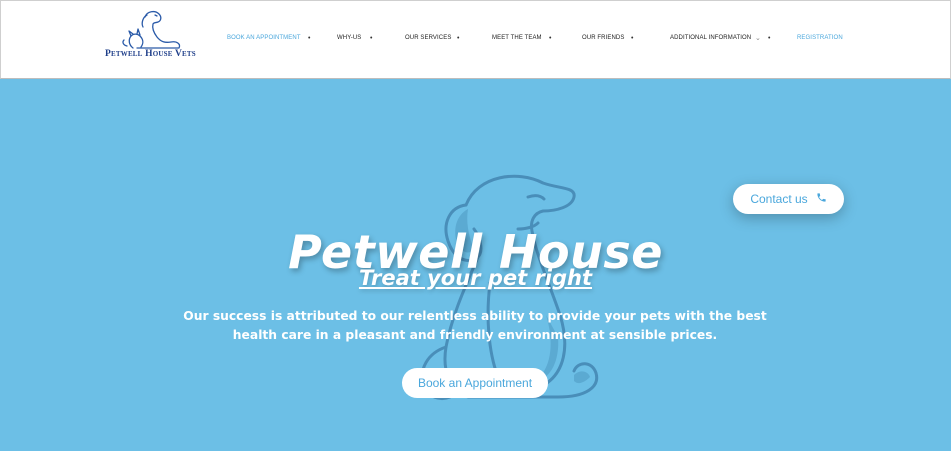  What do you see at coordinates (475, 278) in the screenshot?
I see `hero-subtitle: Treat your pet right` at bounding box center [475, 278].